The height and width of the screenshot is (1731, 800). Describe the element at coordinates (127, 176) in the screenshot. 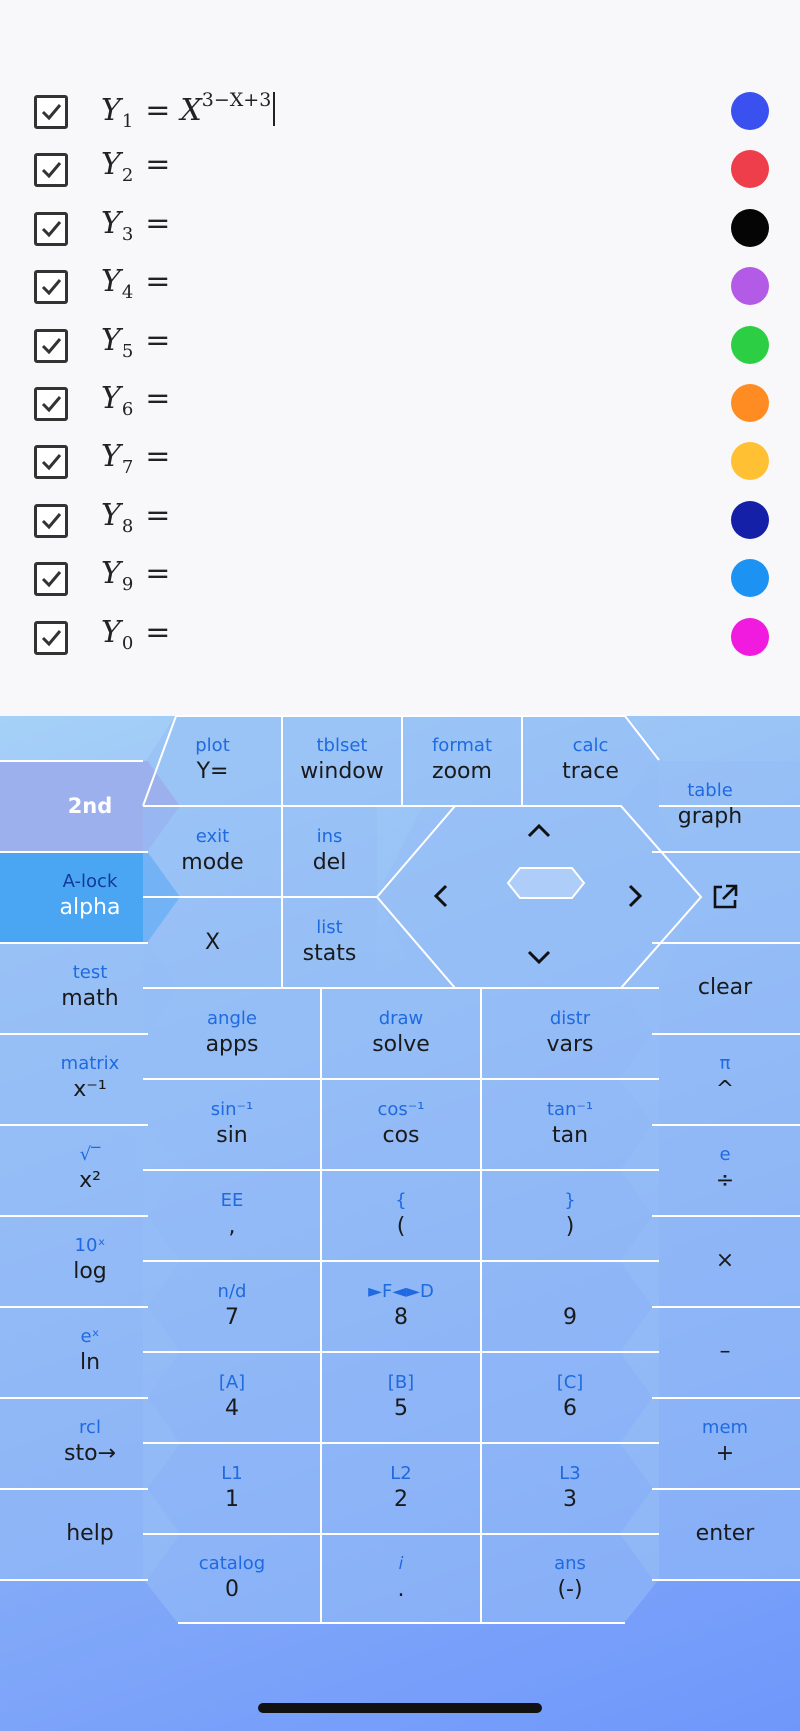

I see `equation-subscript: 2` at that location.